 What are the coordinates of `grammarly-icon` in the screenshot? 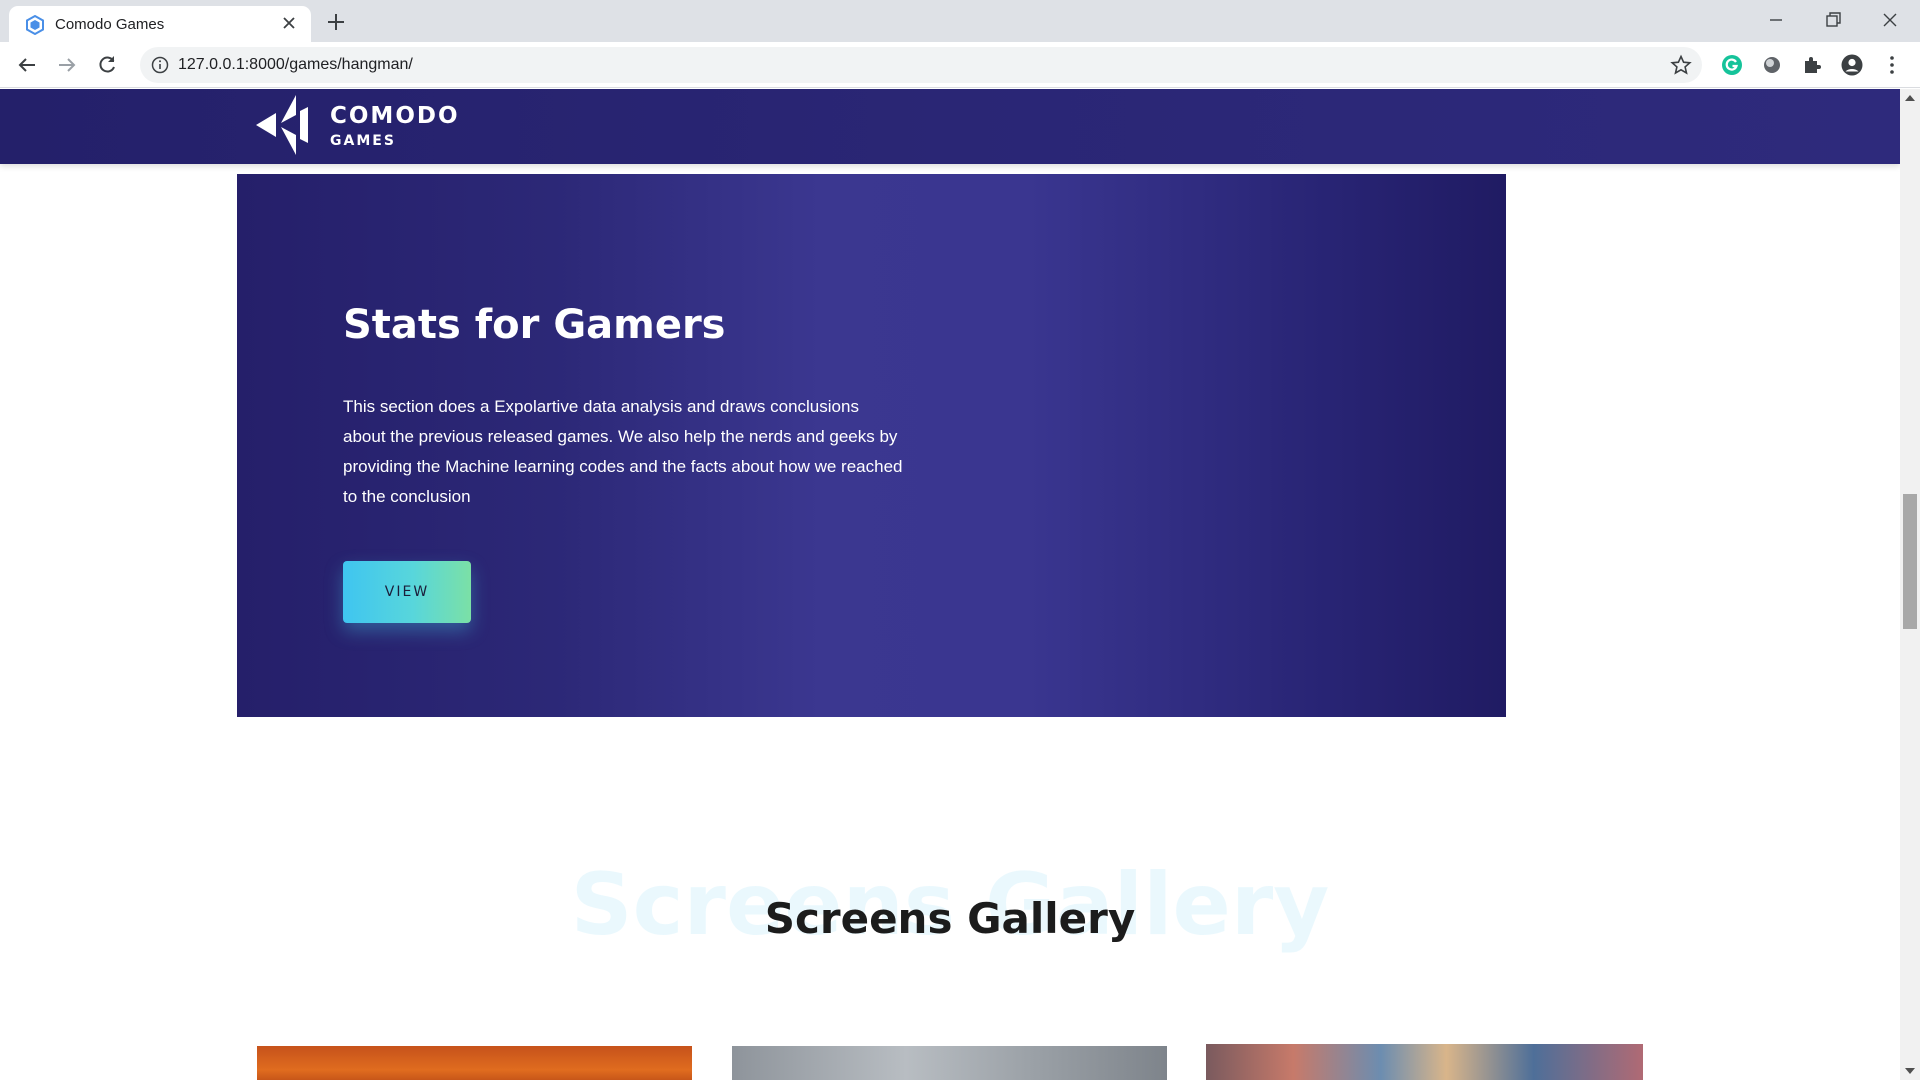 It's located at (1732, 65).